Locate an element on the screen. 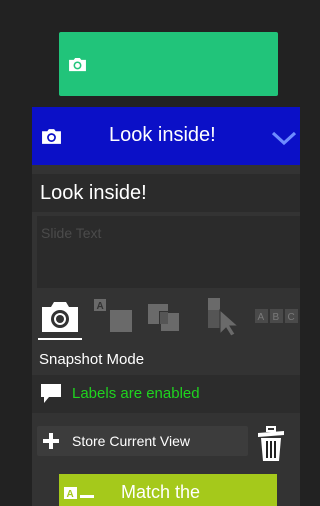 The width and height of the screenshot is (320, 506). label-match-icon: A is located at coordinates (79, 493).